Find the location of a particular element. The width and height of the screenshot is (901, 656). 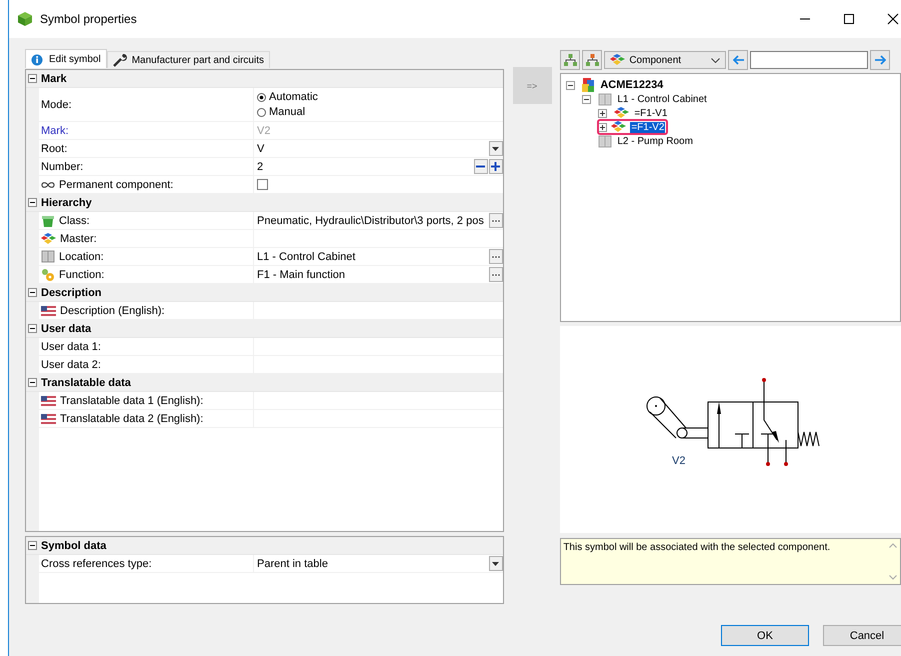

tree-item: =F1-V2 is located at coordinates (648, 127).